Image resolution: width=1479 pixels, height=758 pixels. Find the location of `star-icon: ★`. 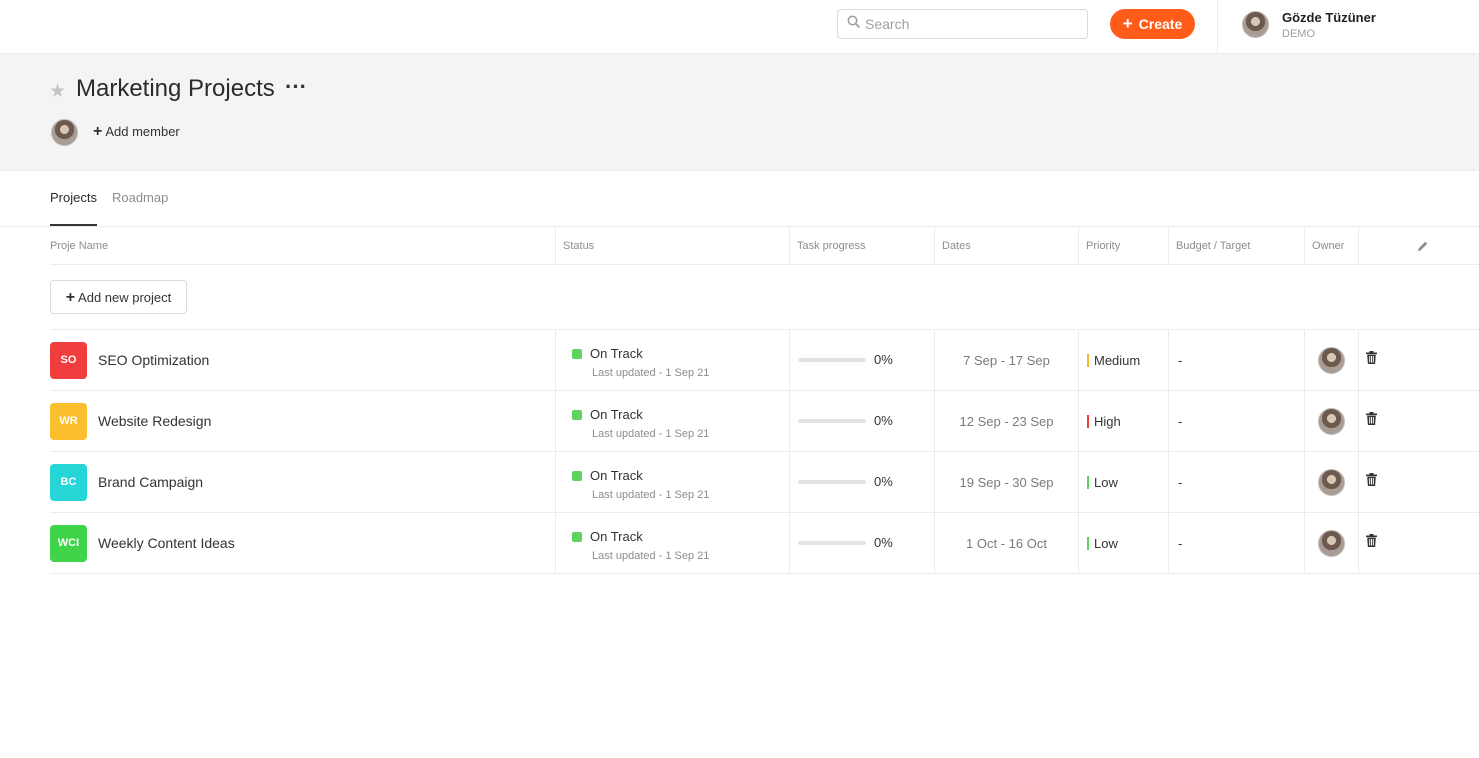

star-icon: ★ is located at coordinates (57, 91).